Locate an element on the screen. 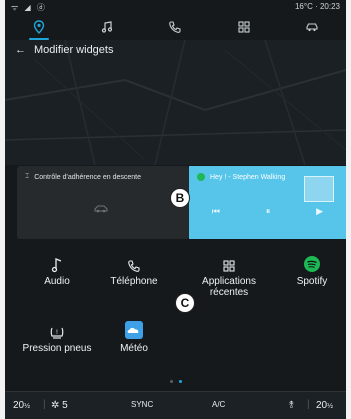  top-navigation is located at coordinates (175, 27).